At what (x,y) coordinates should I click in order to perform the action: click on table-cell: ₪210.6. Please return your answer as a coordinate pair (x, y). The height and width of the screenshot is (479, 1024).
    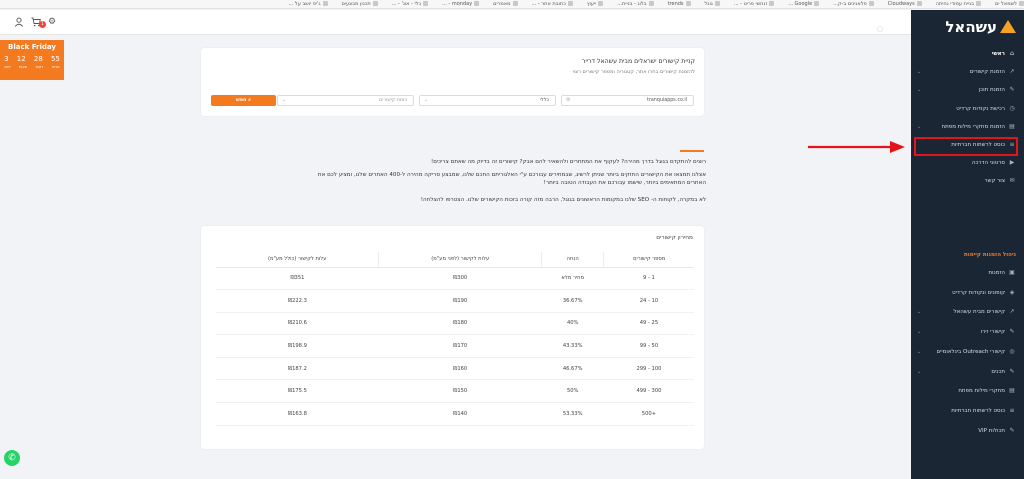
    Looking at the image, I should click on (297, 324).